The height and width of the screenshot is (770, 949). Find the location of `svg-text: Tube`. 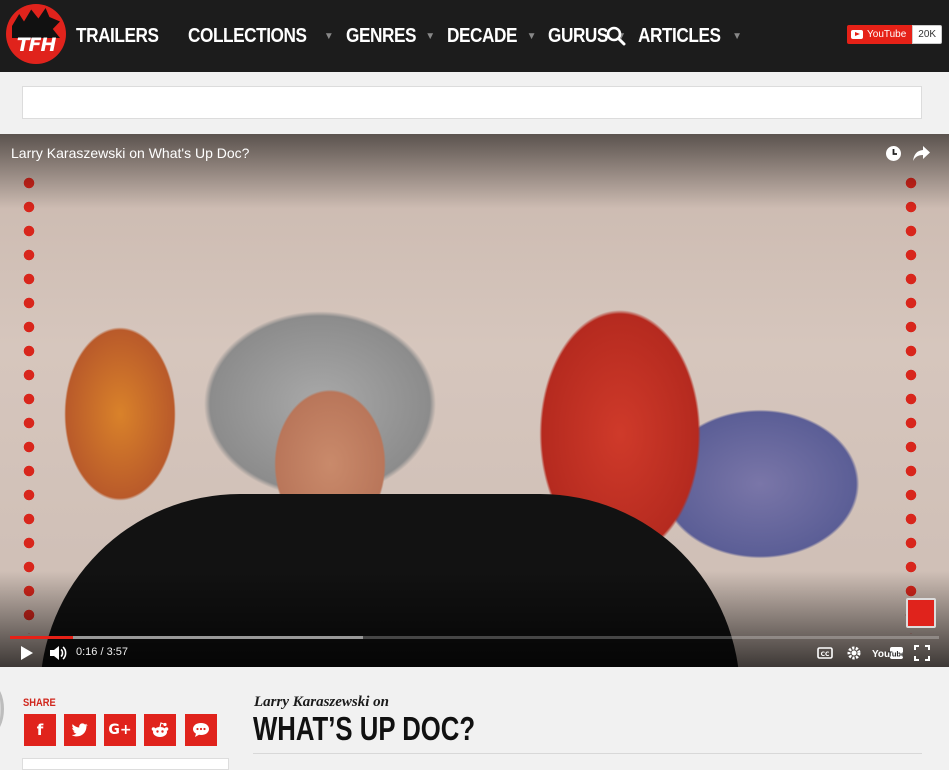

svg-text: Tube is located at coordinates (895, 654).